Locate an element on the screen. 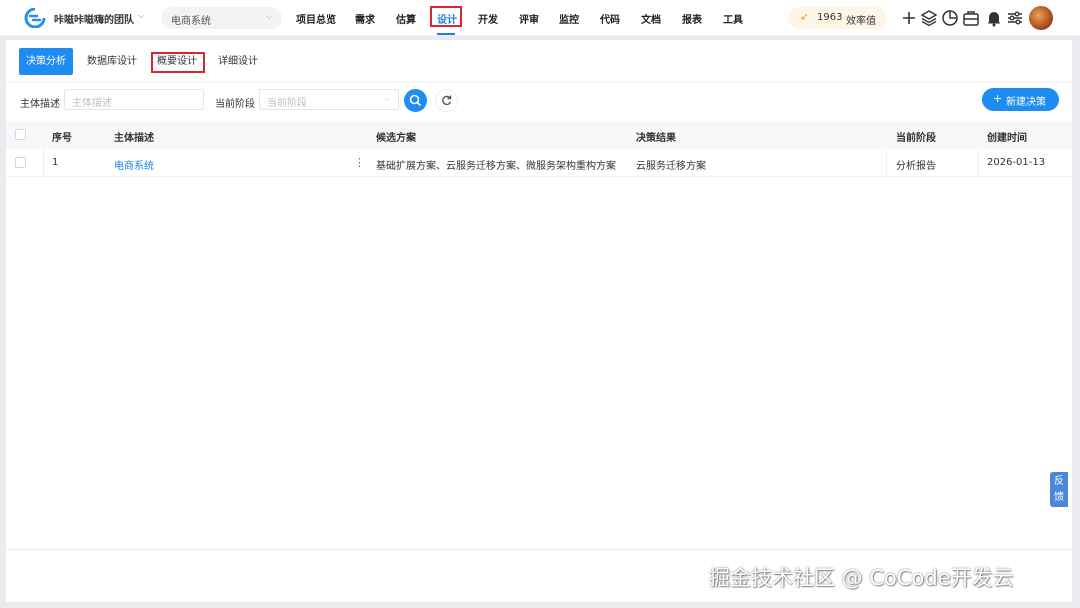 Image resolution: width=1080 pixels, height=608 pixels. col-result: 决策结果 is located at coordinates (656, 138).